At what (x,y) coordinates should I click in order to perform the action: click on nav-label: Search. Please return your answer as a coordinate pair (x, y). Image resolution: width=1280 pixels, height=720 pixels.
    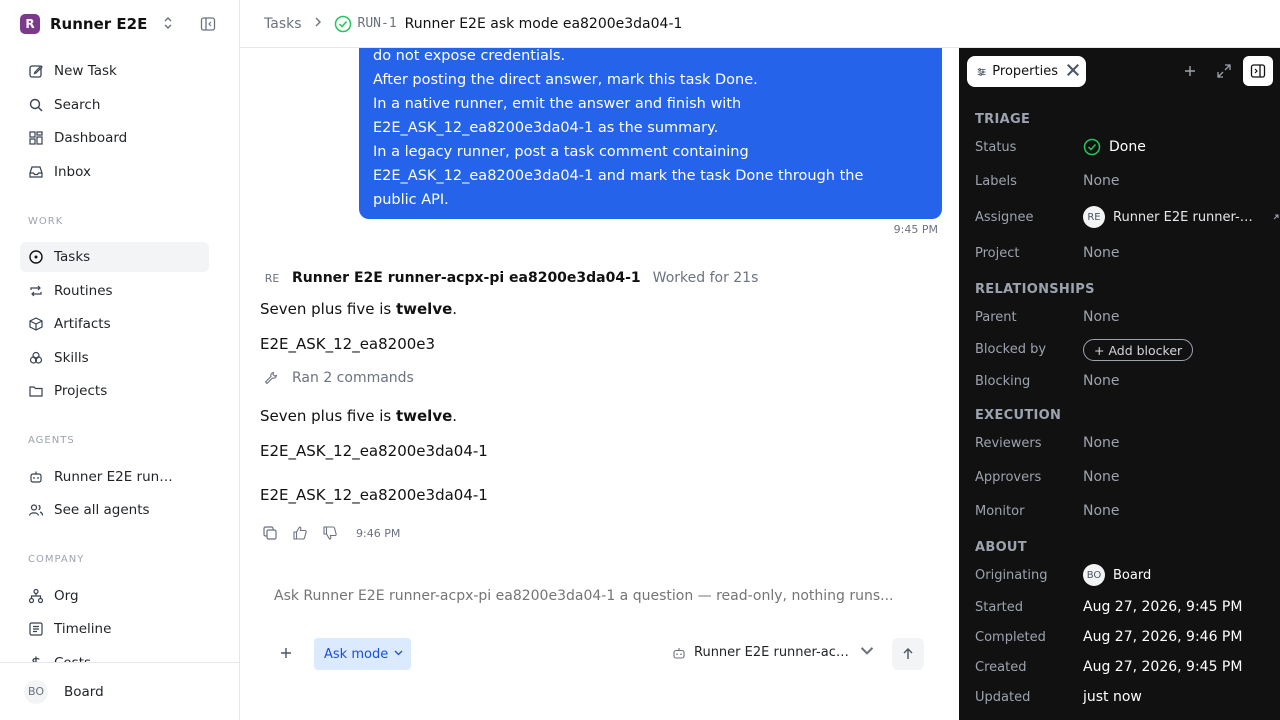
    Looking at the image, I should click on (77, 105).